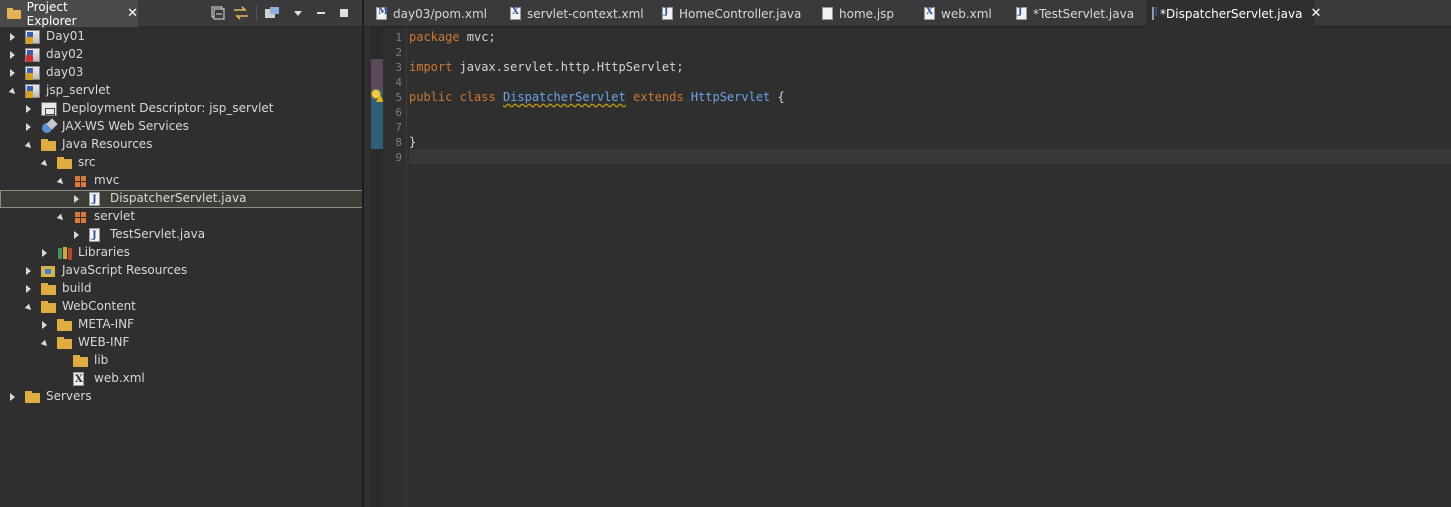  Describe the element at coordinates (1233, 13) in the screenshot. I see `editor-tab: J *DispatcherServlet.java ✕` at that location.